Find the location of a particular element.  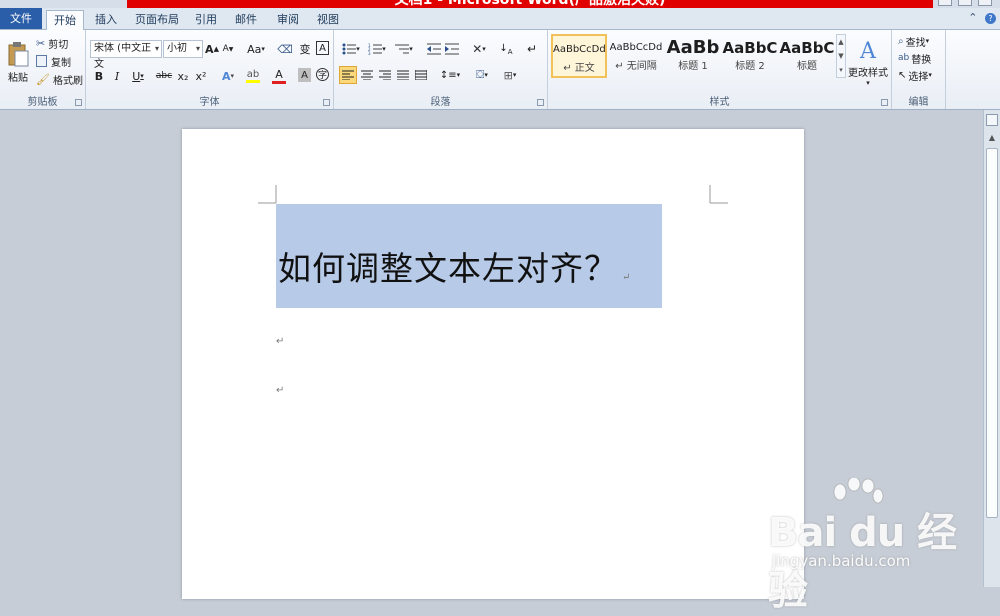

text-effects-button: A ▾ is located at coordinates (228, 76).